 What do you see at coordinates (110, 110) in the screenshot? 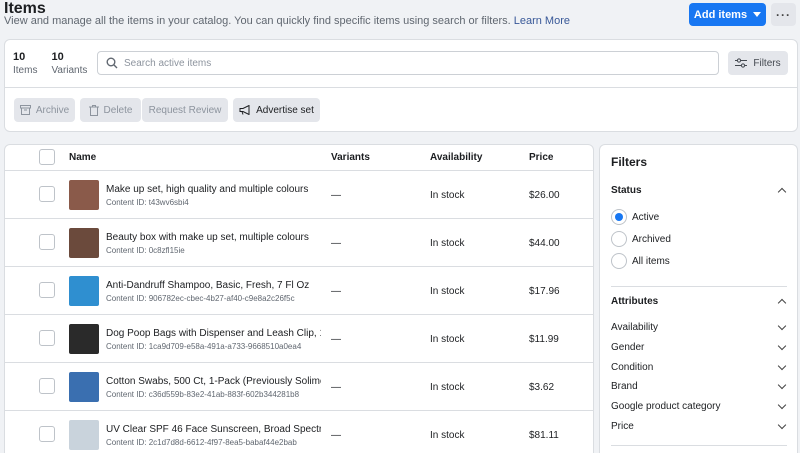
I see `delete-button: Delete` at bounding box center [110, 110].